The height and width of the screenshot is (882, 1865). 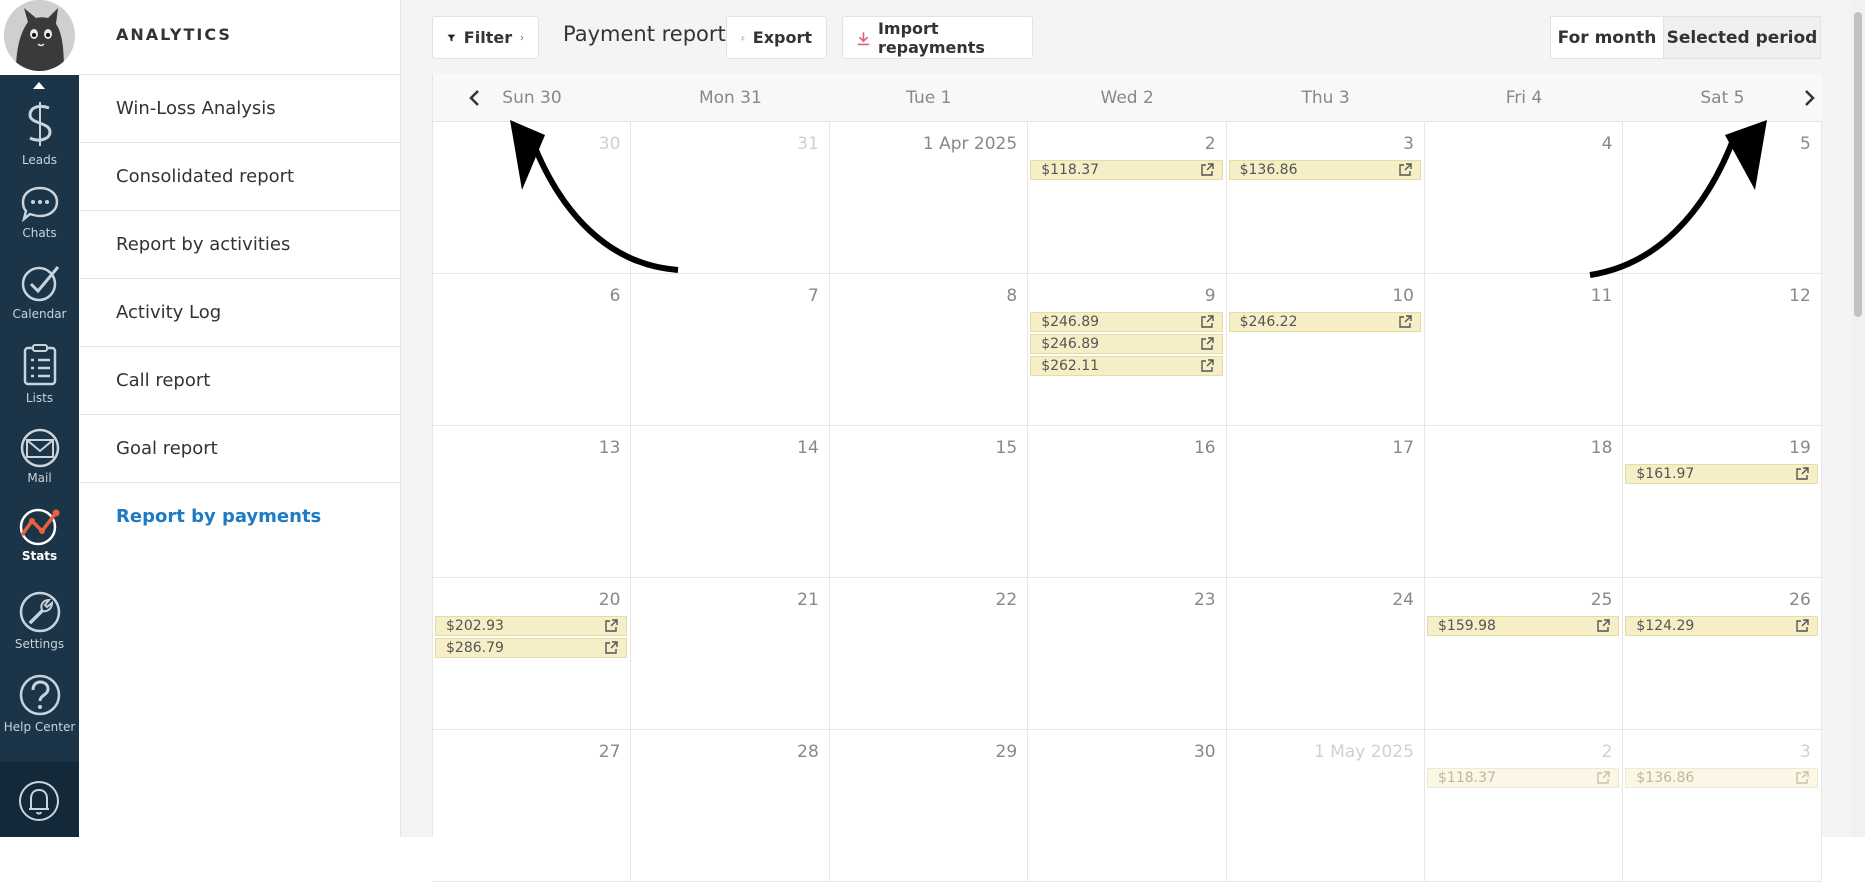 What do you see at coordinates (240, 380) in the screenshot?
I see `sidebar-item-call-report: Call report` at bounding box center [240, 380].